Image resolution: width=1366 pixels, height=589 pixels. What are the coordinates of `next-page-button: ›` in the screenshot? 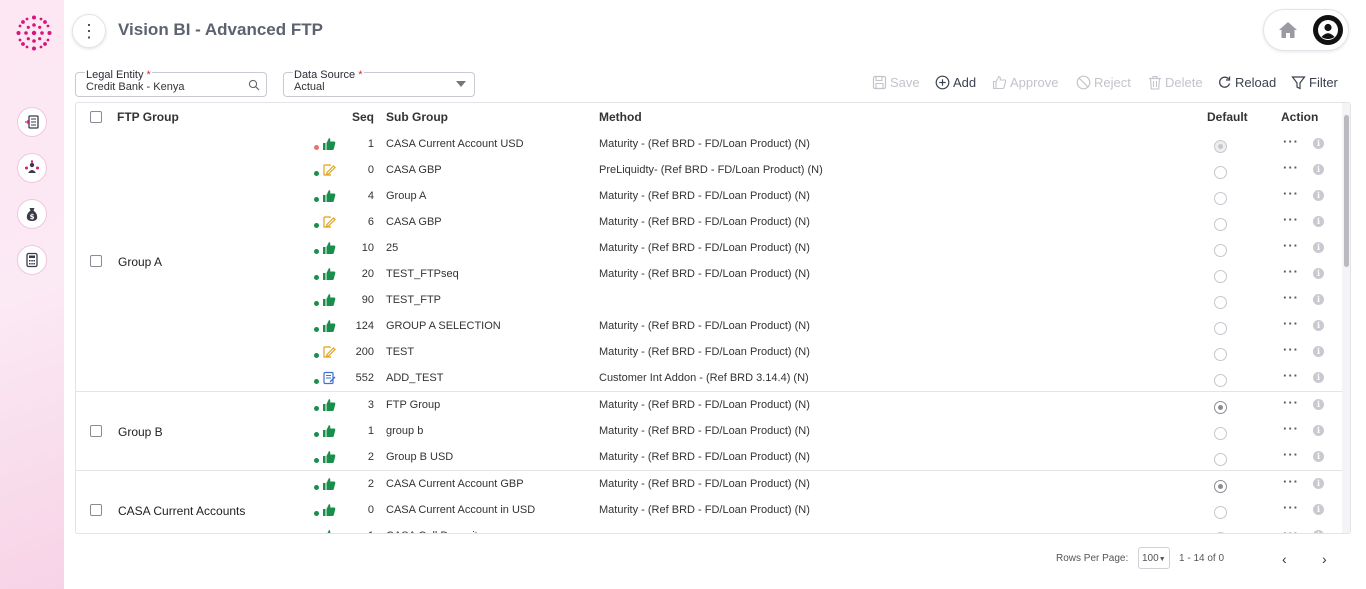 It's located at (1324, 559).